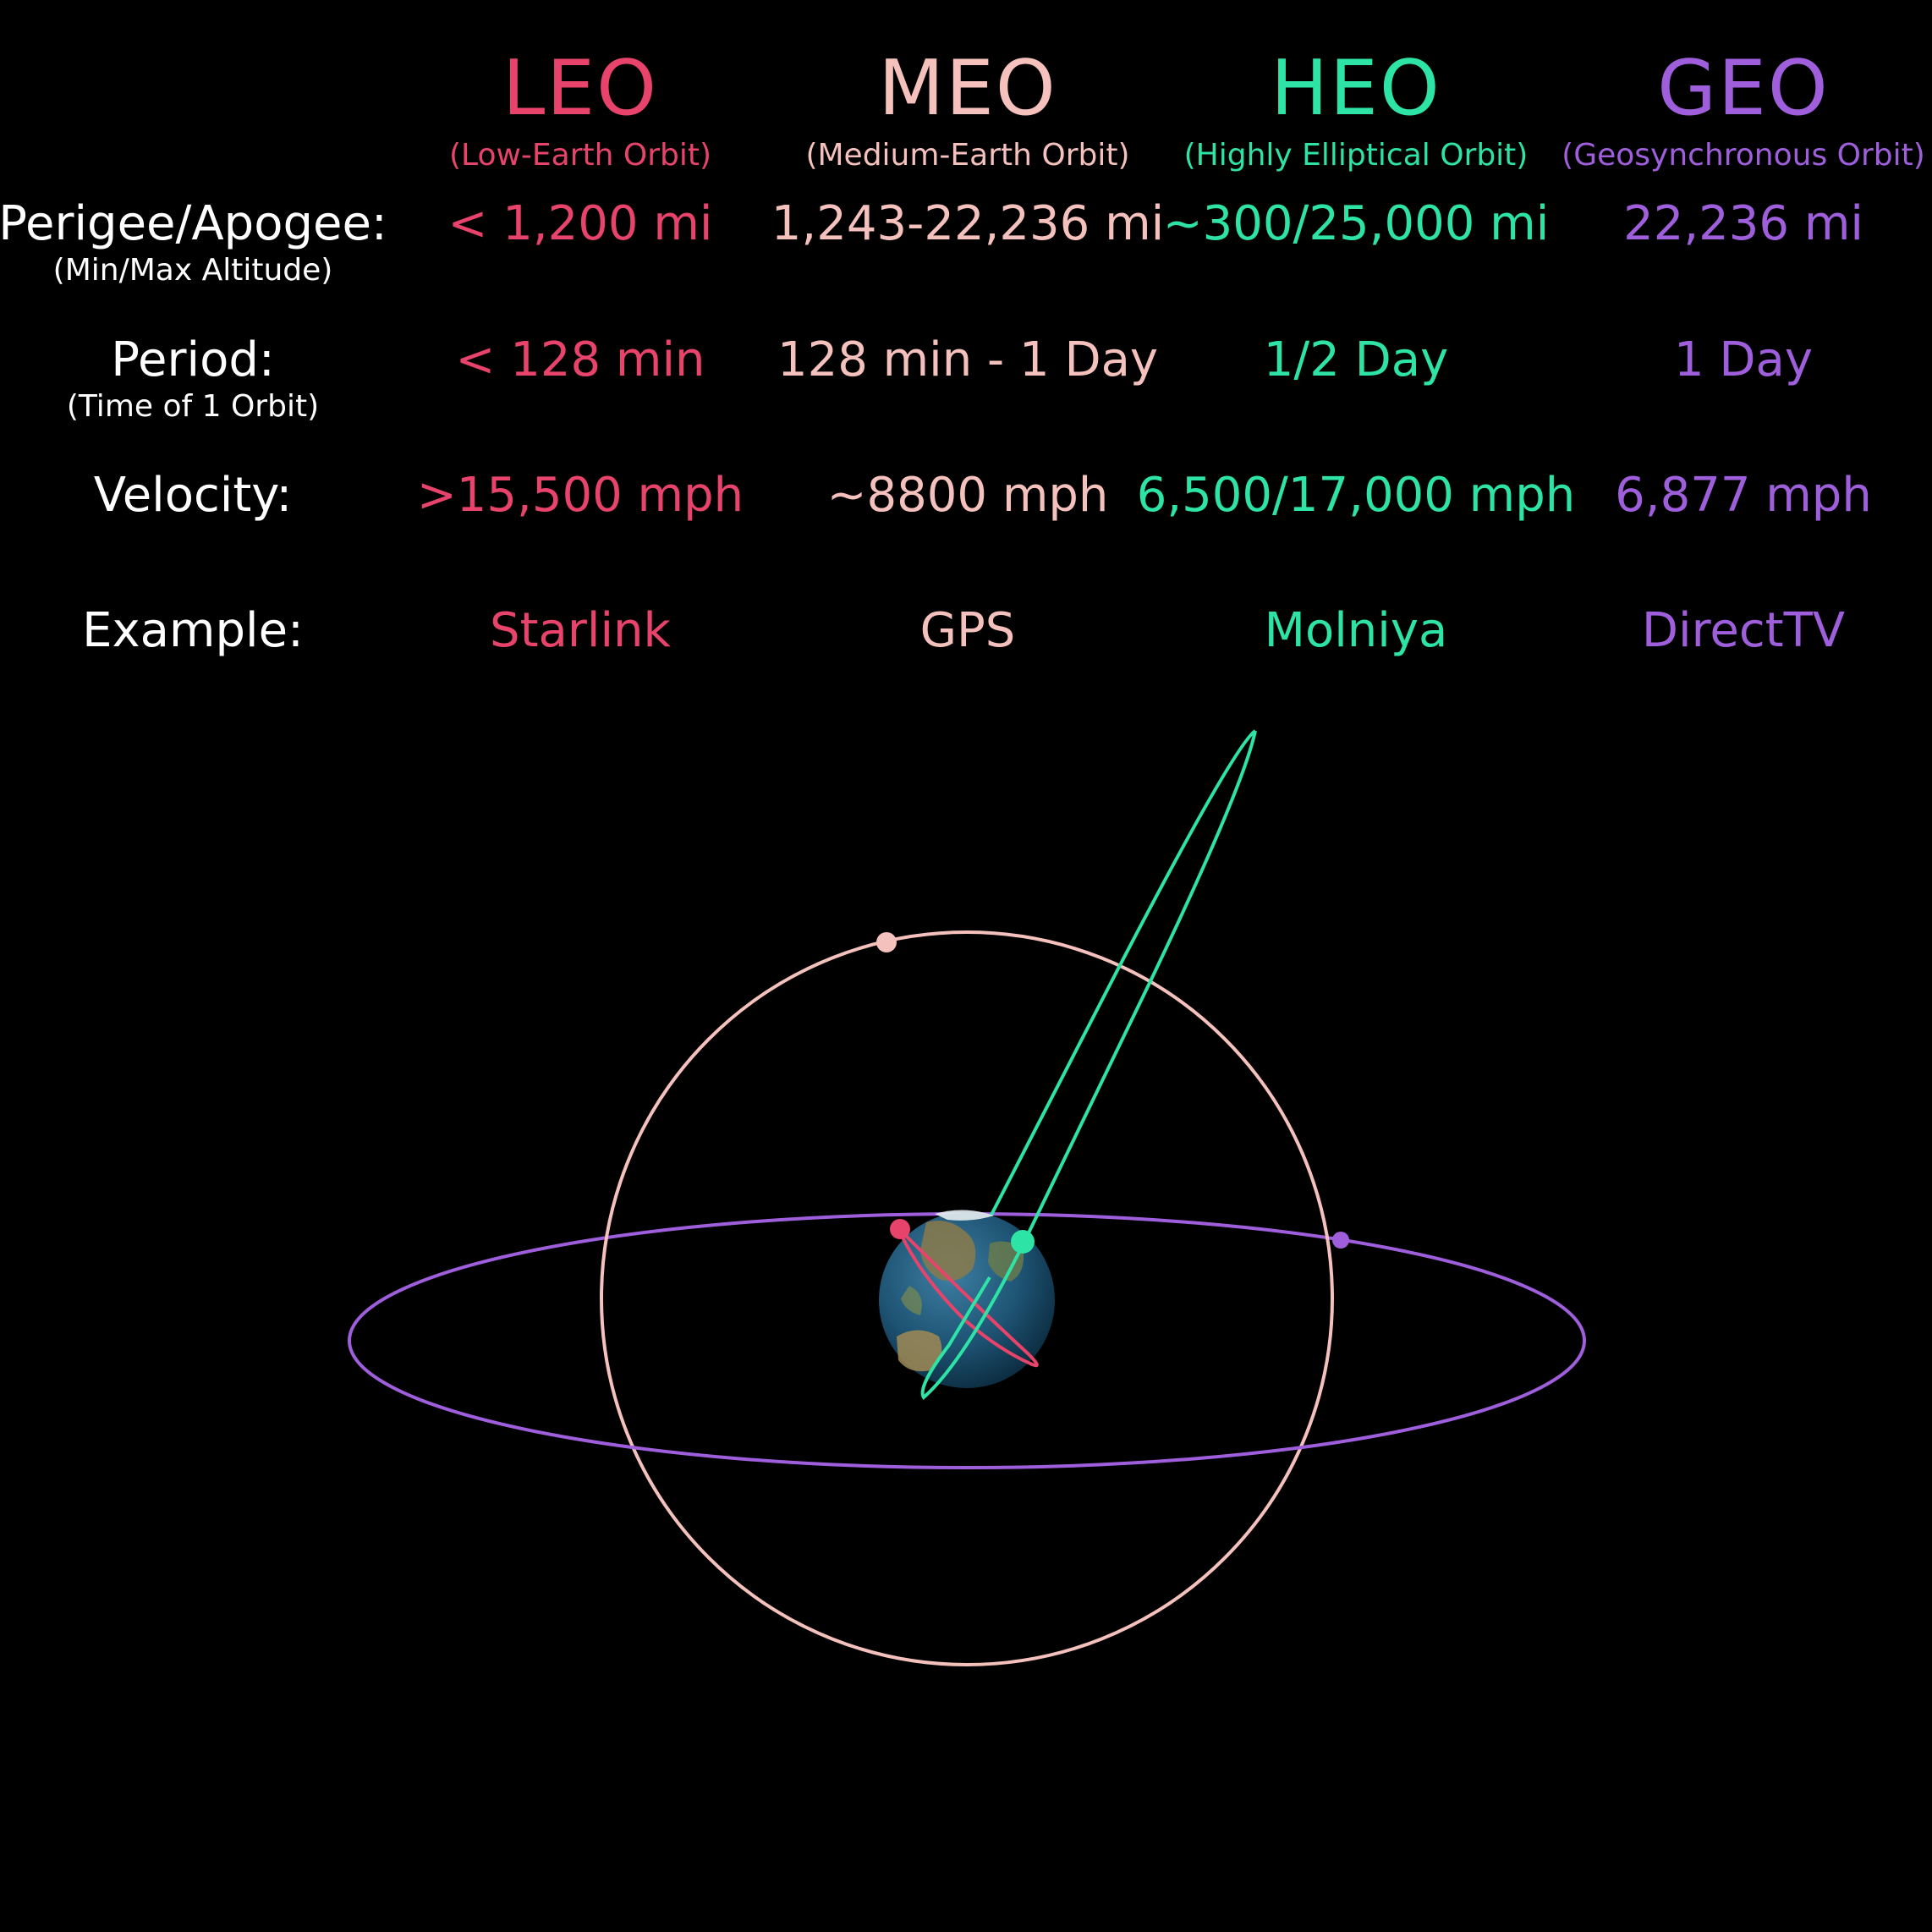 Image resolution: width=1932 pixels, height=1932 pixels. I want to click on heo-satellite, so click(1023, 1242).